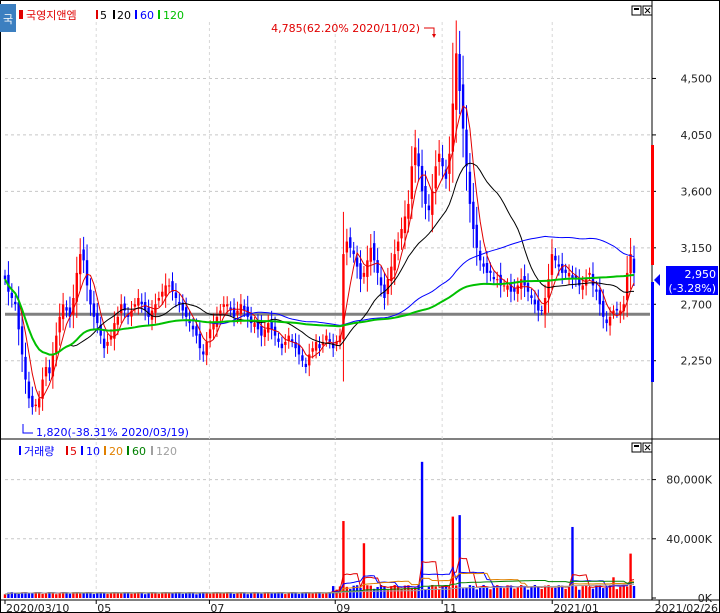  I want to click on vol-ma5-marker, so click(67, 450).